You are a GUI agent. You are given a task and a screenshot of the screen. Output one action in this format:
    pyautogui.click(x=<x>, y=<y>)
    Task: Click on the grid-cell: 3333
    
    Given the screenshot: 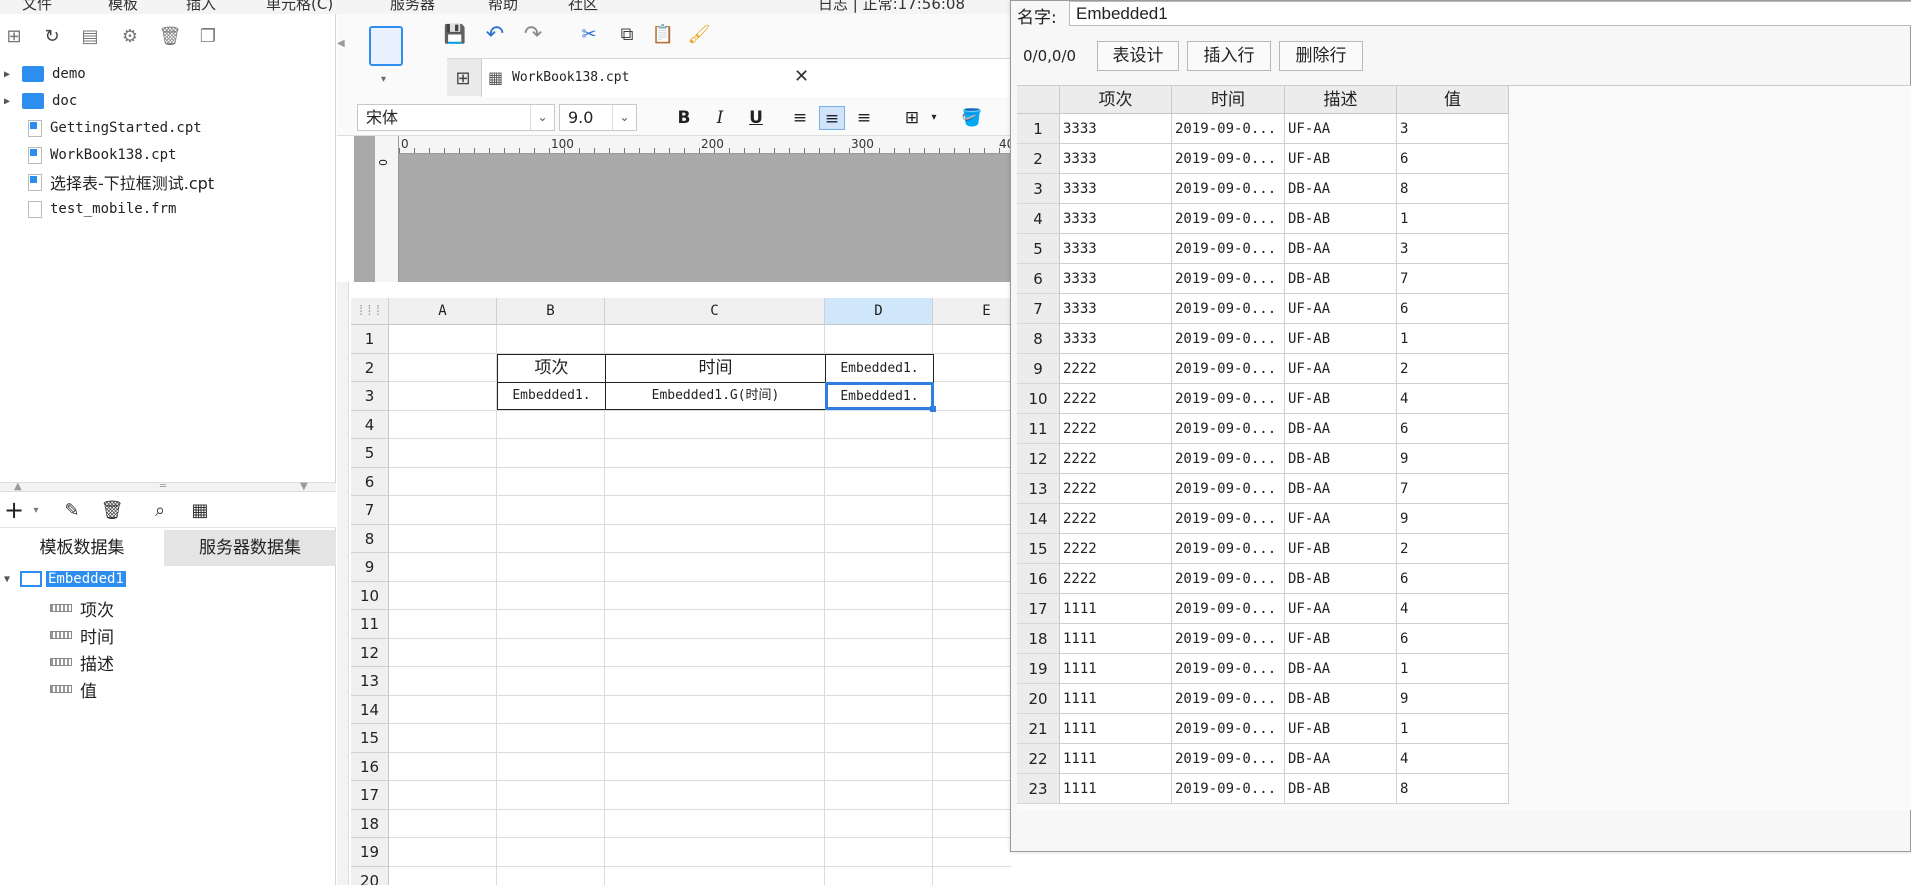 What is the action you would take?
    pyautogui.click(x=1116, y=339)
    